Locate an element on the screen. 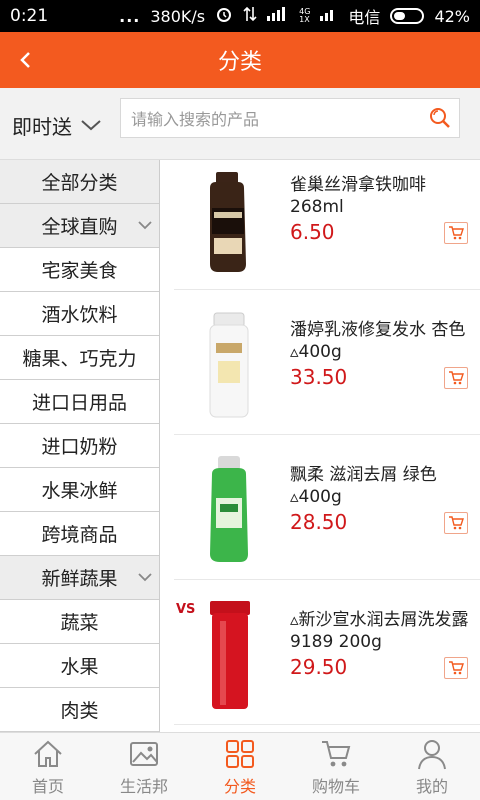  product-name: 雀巢丝滑拿铁咖啡268ml is located at coordinates (383, 196).